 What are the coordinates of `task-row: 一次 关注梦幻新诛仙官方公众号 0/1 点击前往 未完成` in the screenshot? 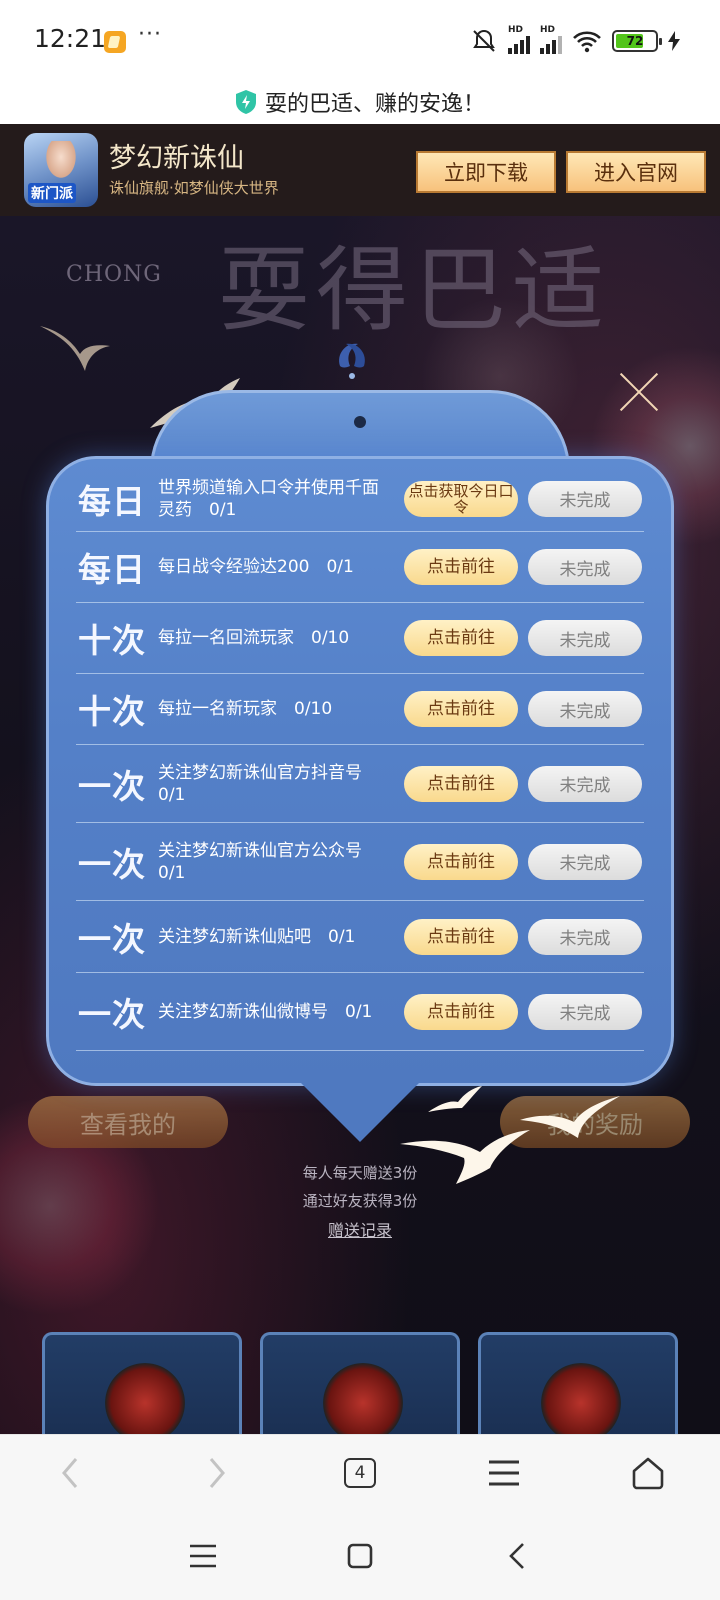 It's located at (360, 862).